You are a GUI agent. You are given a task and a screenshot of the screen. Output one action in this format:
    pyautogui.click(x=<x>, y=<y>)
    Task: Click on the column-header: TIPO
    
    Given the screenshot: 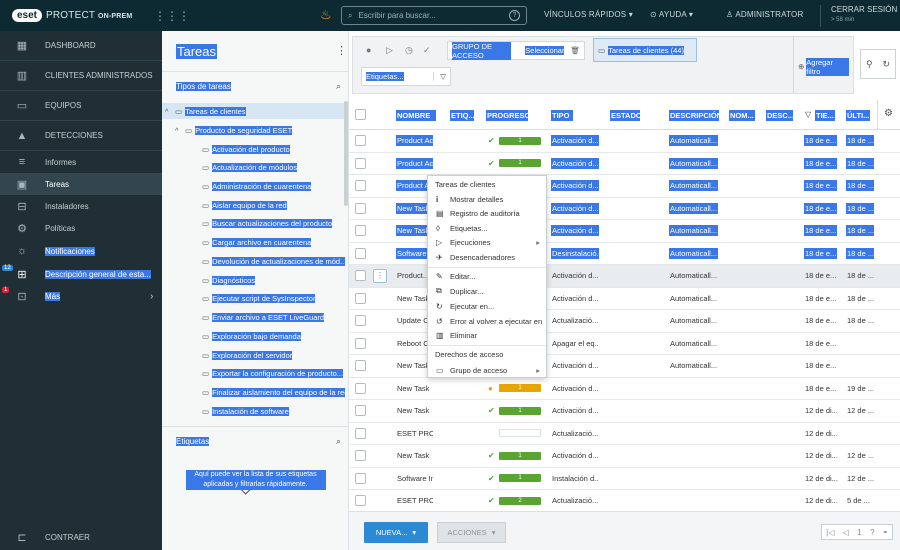 What is the action you would take?
    pyautogui.click(x=562, y=115)
    